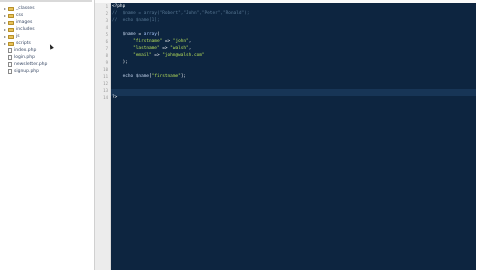  I want to click on code-line: ?>, so click(114, 97).